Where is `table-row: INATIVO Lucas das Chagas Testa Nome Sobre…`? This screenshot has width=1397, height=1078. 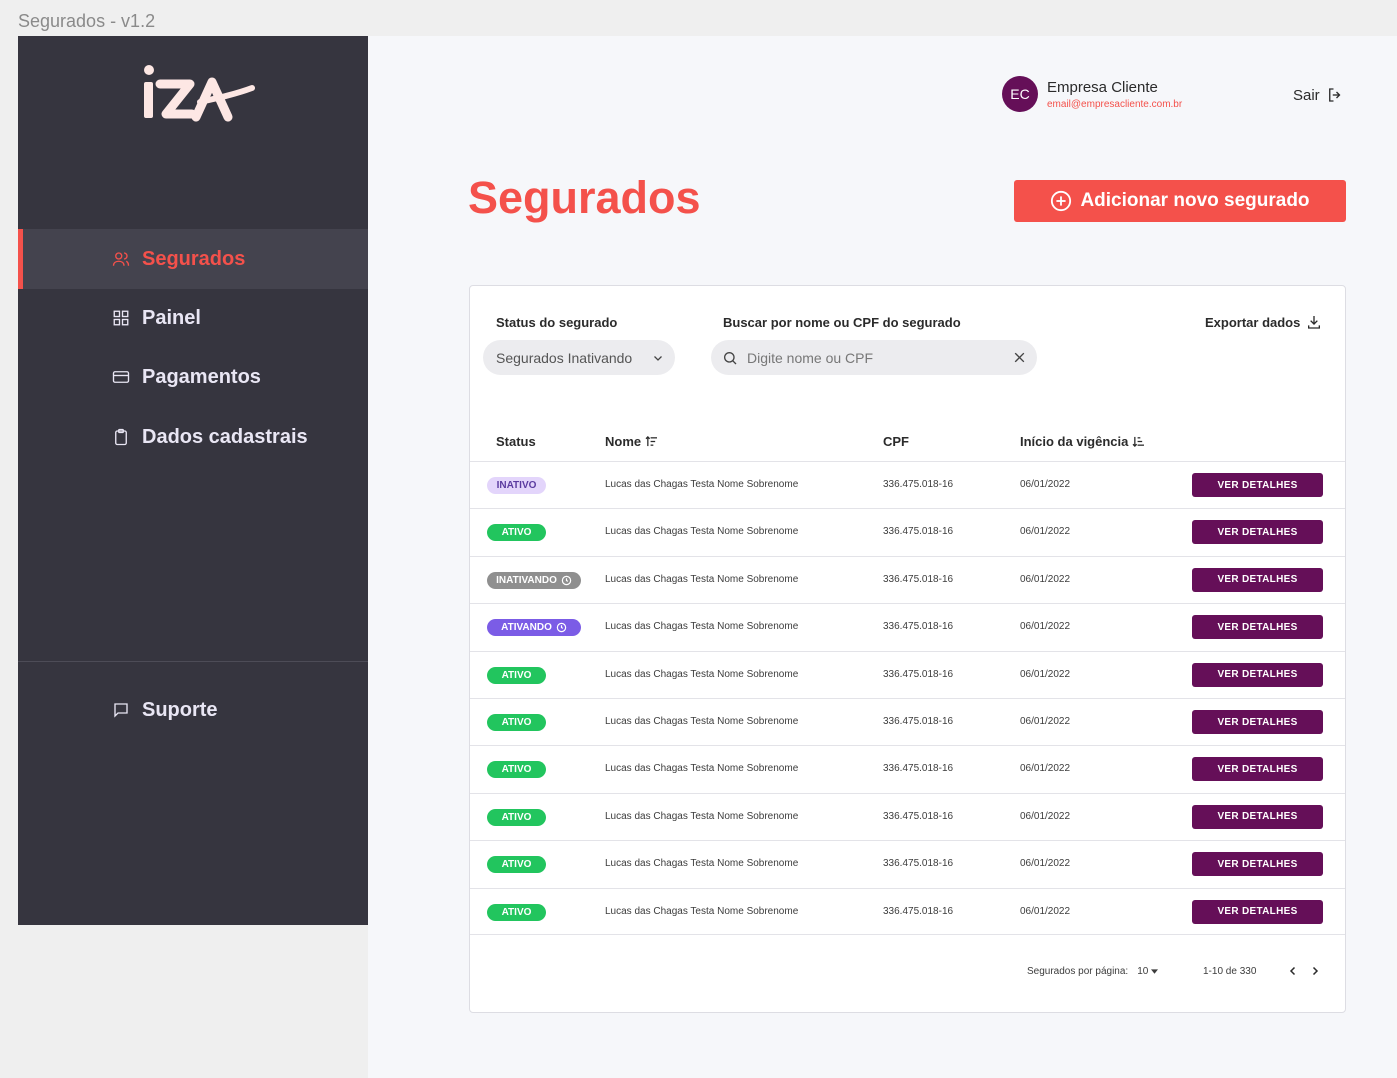 table-row: INATIVO Lucas das Chagas Testa Nome Sobre… is located at coordinates (907, 484).